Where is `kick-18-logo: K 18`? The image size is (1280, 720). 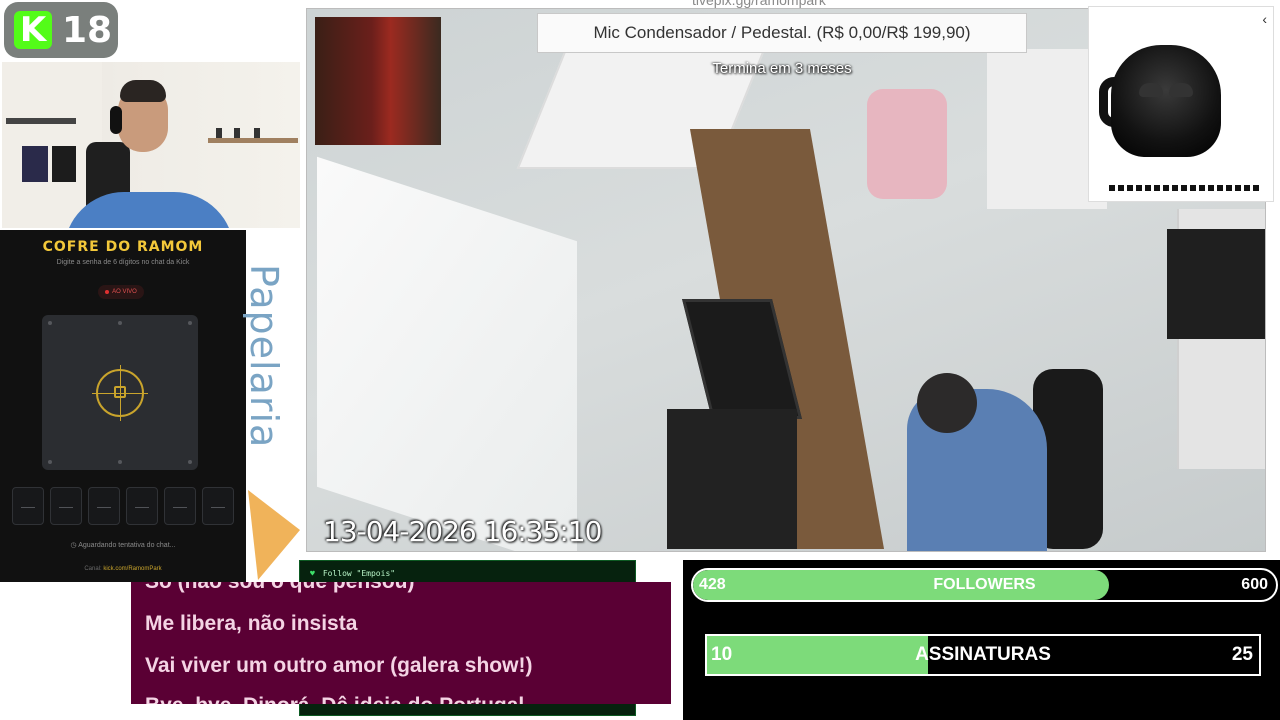 kick-18-logo: K 18 is located at coordinates (61, 30).